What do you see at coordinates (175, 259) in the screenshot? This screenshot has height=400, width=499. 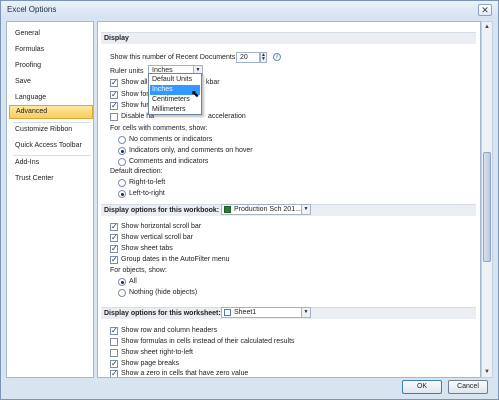 I see `group-dates-label: Group dates in the AutoFilter menu` at bounding box center [175, 259].